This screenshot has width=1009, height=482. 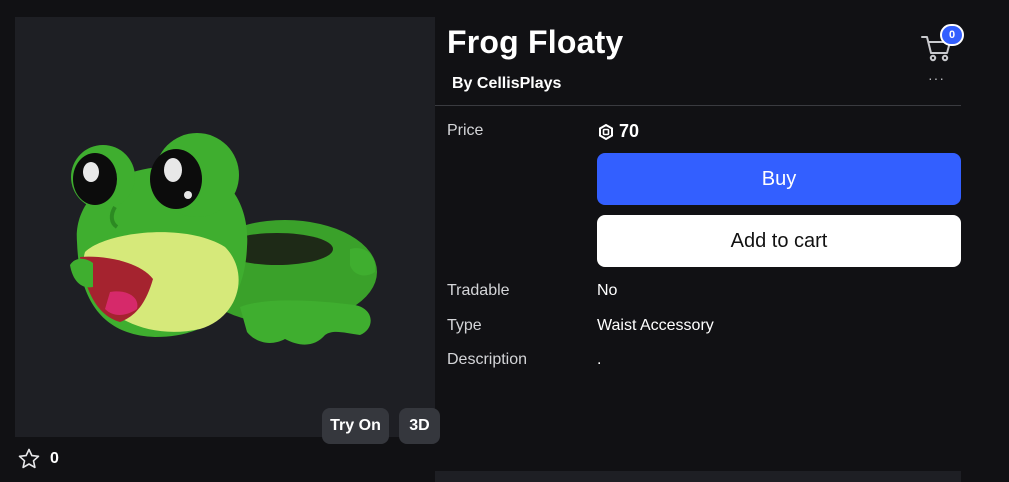 What do you see at coordinates (599, 359) in the screenshot?
I see `description-value: .` at bounding box center [599, 359].